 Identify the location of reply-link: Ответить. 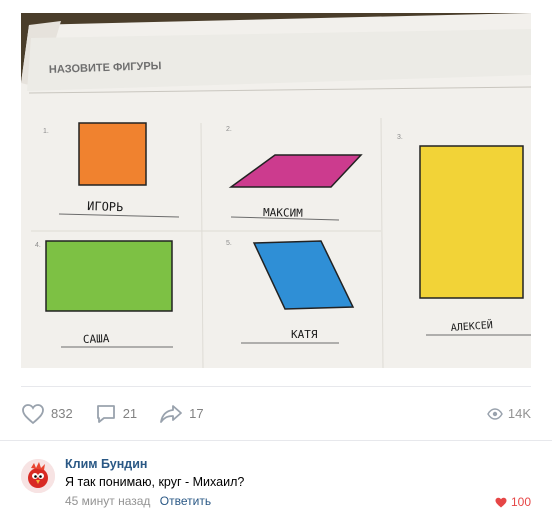
(185, 501).